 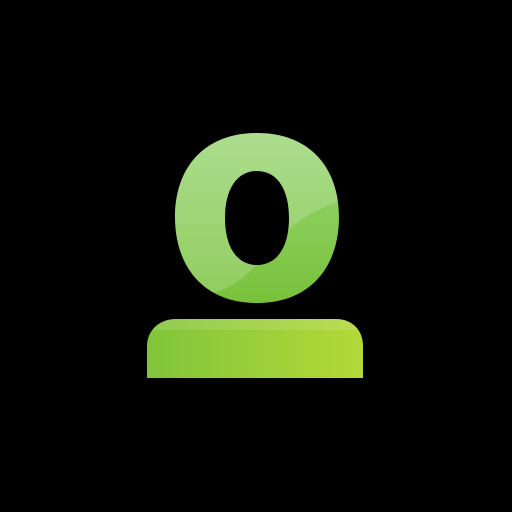 I want to click on base-gloss, so click(x=255, y=324).